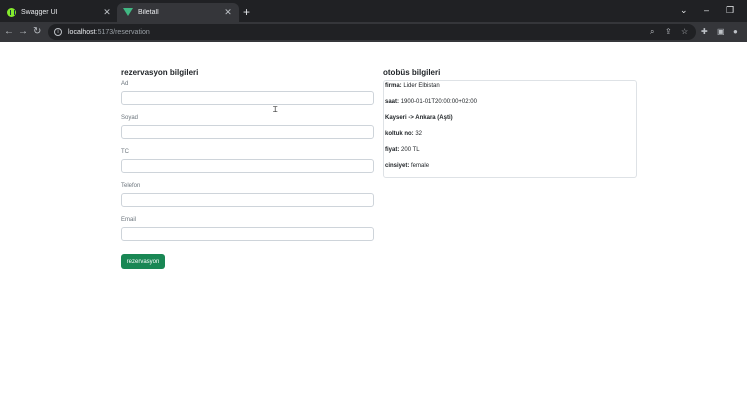  What do you see at coordinates (39, 12) in the screenshot?
I see `tab-title: Swagger UI` at bounding box center [39, 12].